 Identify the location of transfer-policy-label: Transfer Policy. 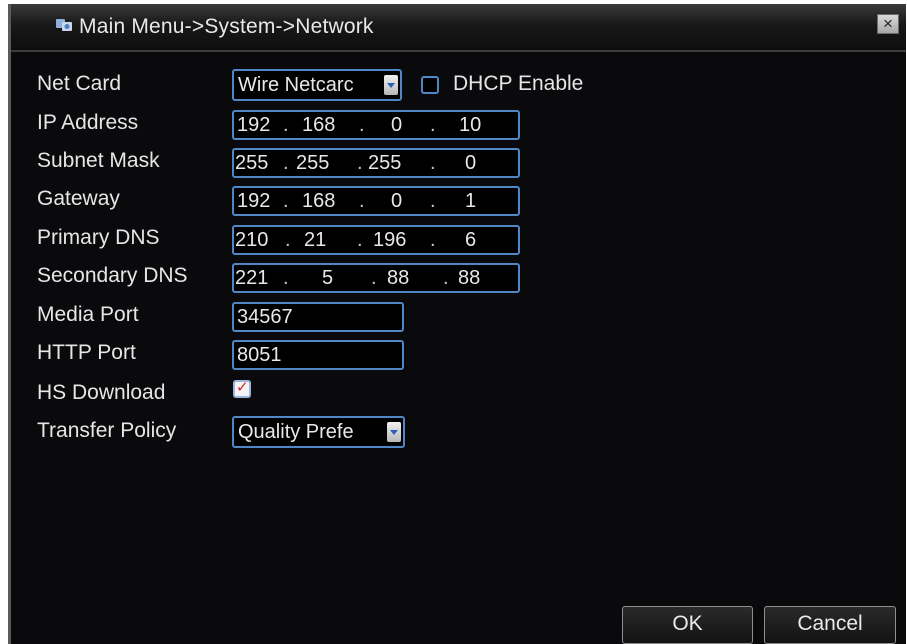
(107, 430).